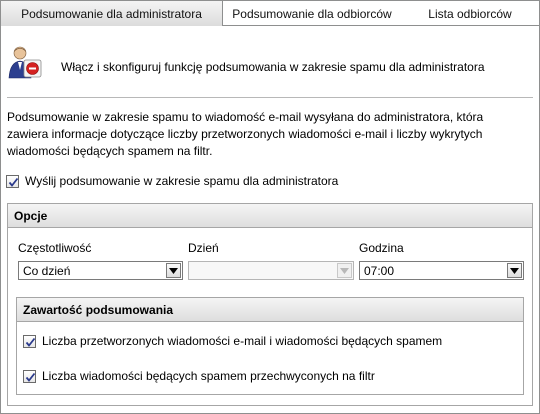 The width and height of the screenshot is (540, 414). Describe the element at coordinates (270, 310) in the screenshot. I see `summary-content-title: Zawartość podsumowania` at that location.